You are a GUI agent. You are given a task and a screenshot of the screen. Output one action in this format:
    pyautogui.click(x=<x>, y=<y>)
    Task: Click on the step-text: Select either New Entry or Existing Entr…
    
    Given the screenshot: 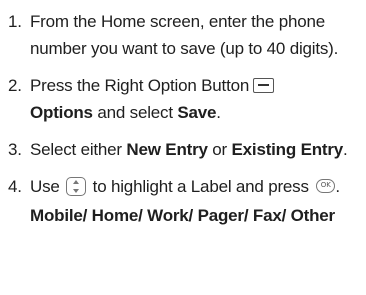 What is the action you would take?
    pyautogui.click(x=193, y=149)
    